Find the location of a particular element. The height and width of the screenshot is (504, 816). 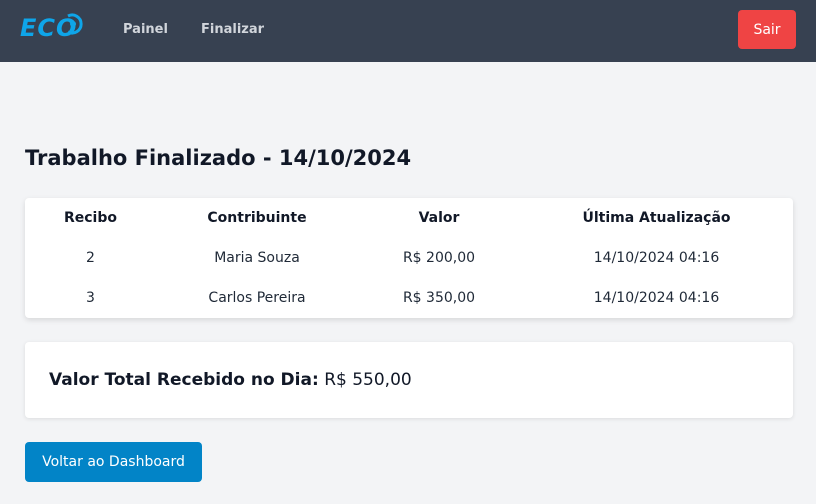

table-row: 2 Maria Souza R$ 200,00 14/10/2024 04:16 is located at coordinates (409, 258).